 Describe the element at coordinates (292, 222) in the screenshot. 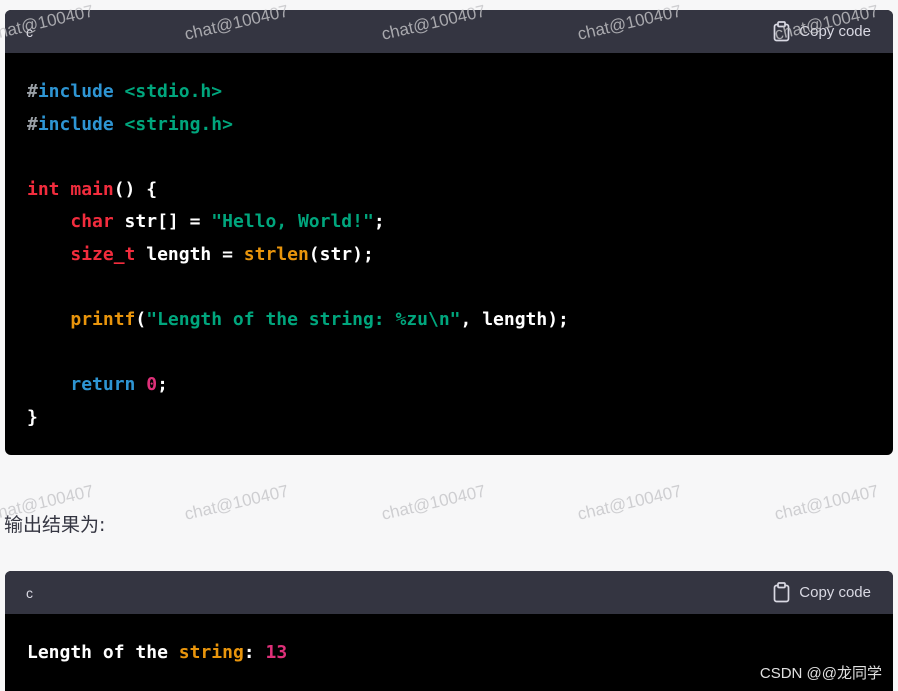

I see `code-token: "Hello, World!"` at that location.